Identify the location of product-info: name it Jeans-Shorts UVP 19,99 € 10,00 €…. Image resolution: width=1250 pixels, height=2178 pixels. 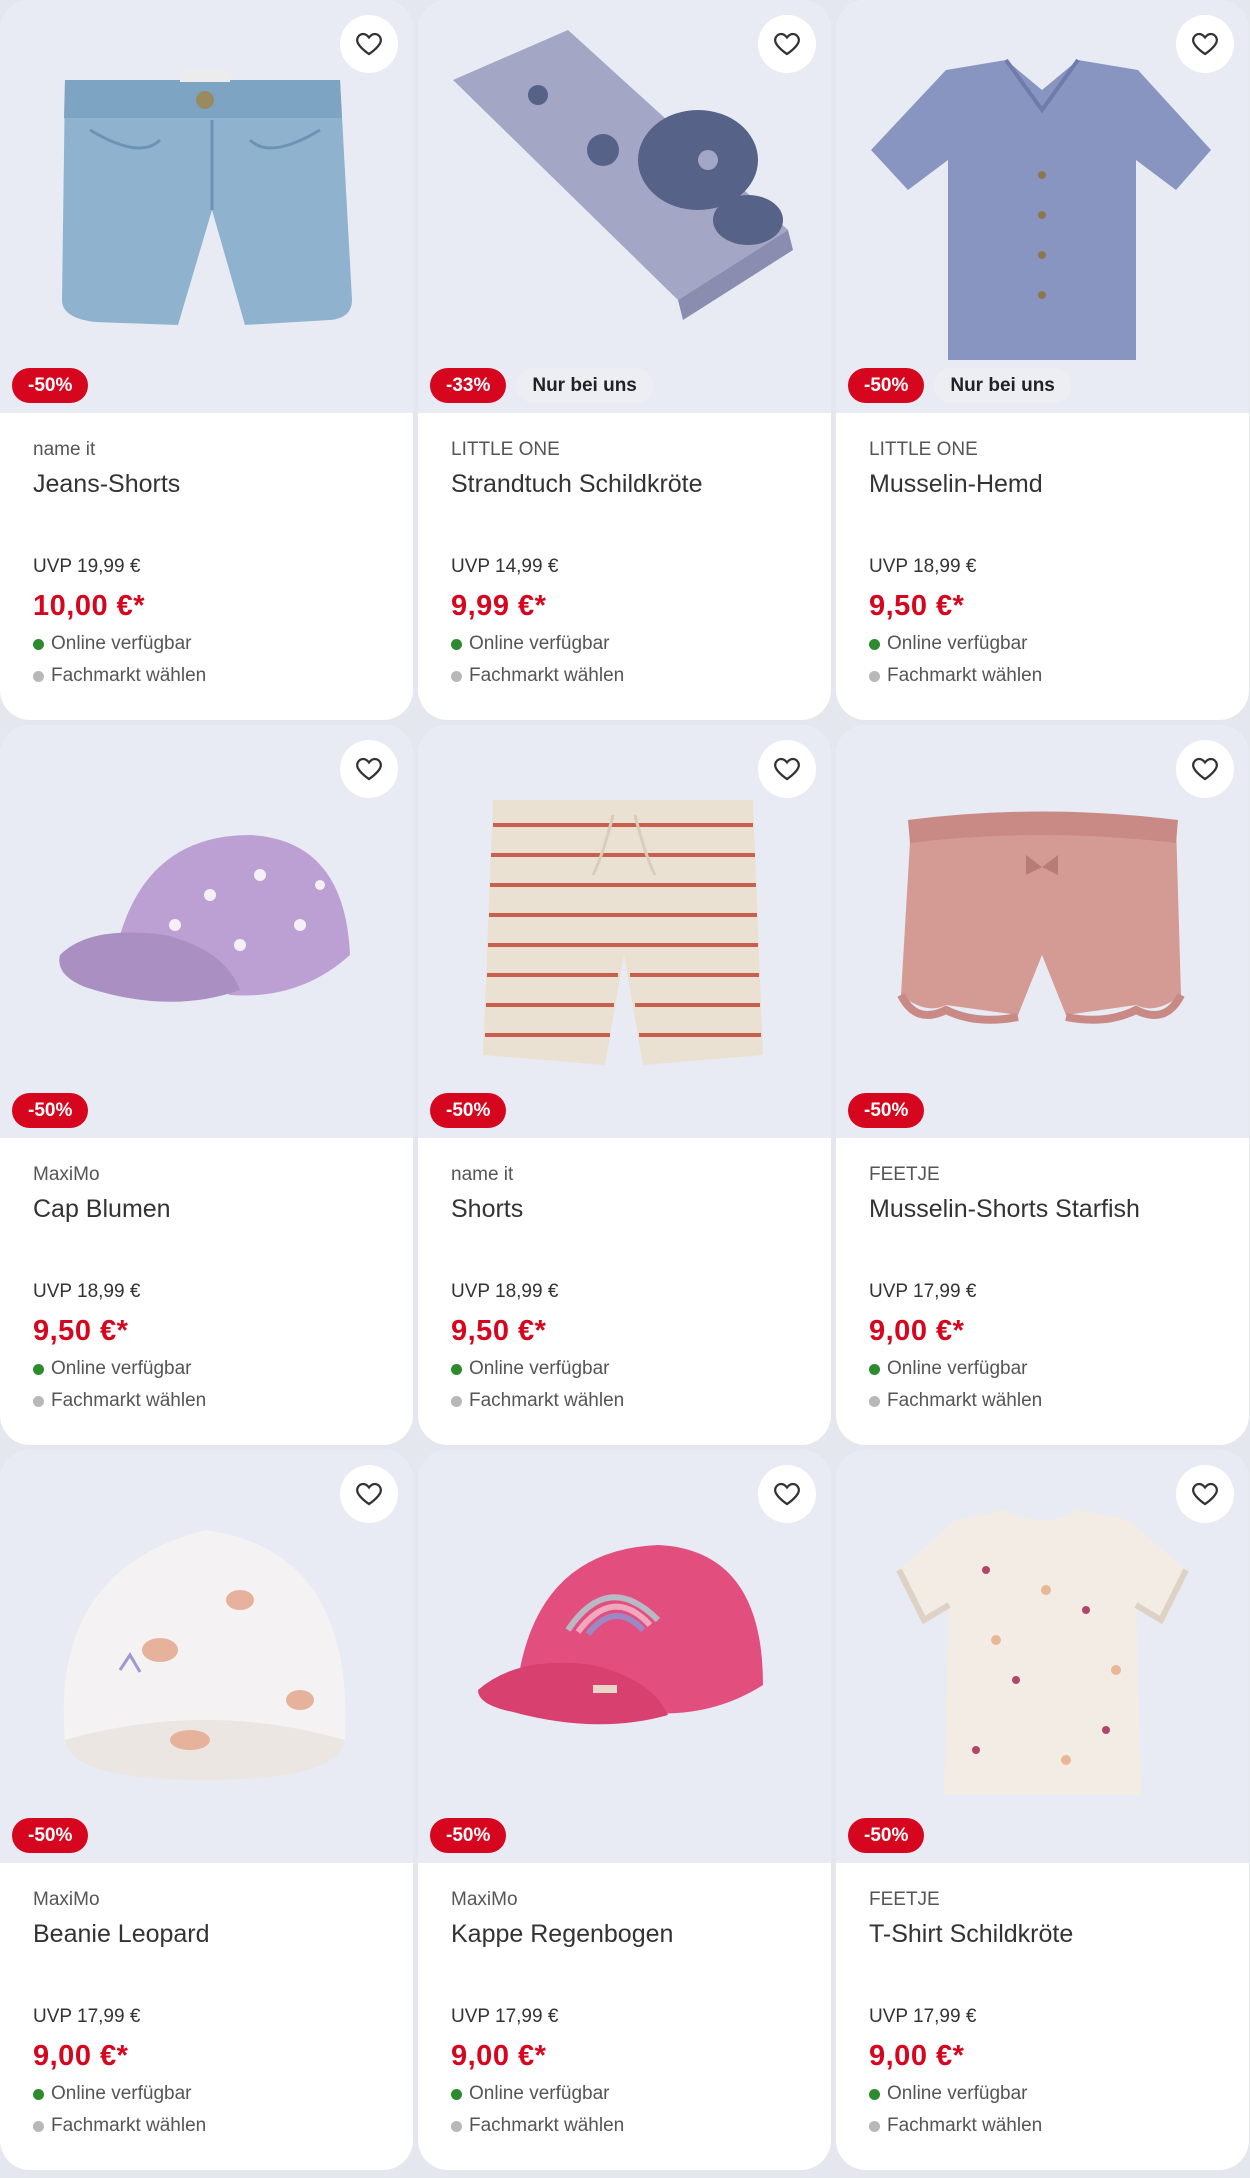
(206, 566).